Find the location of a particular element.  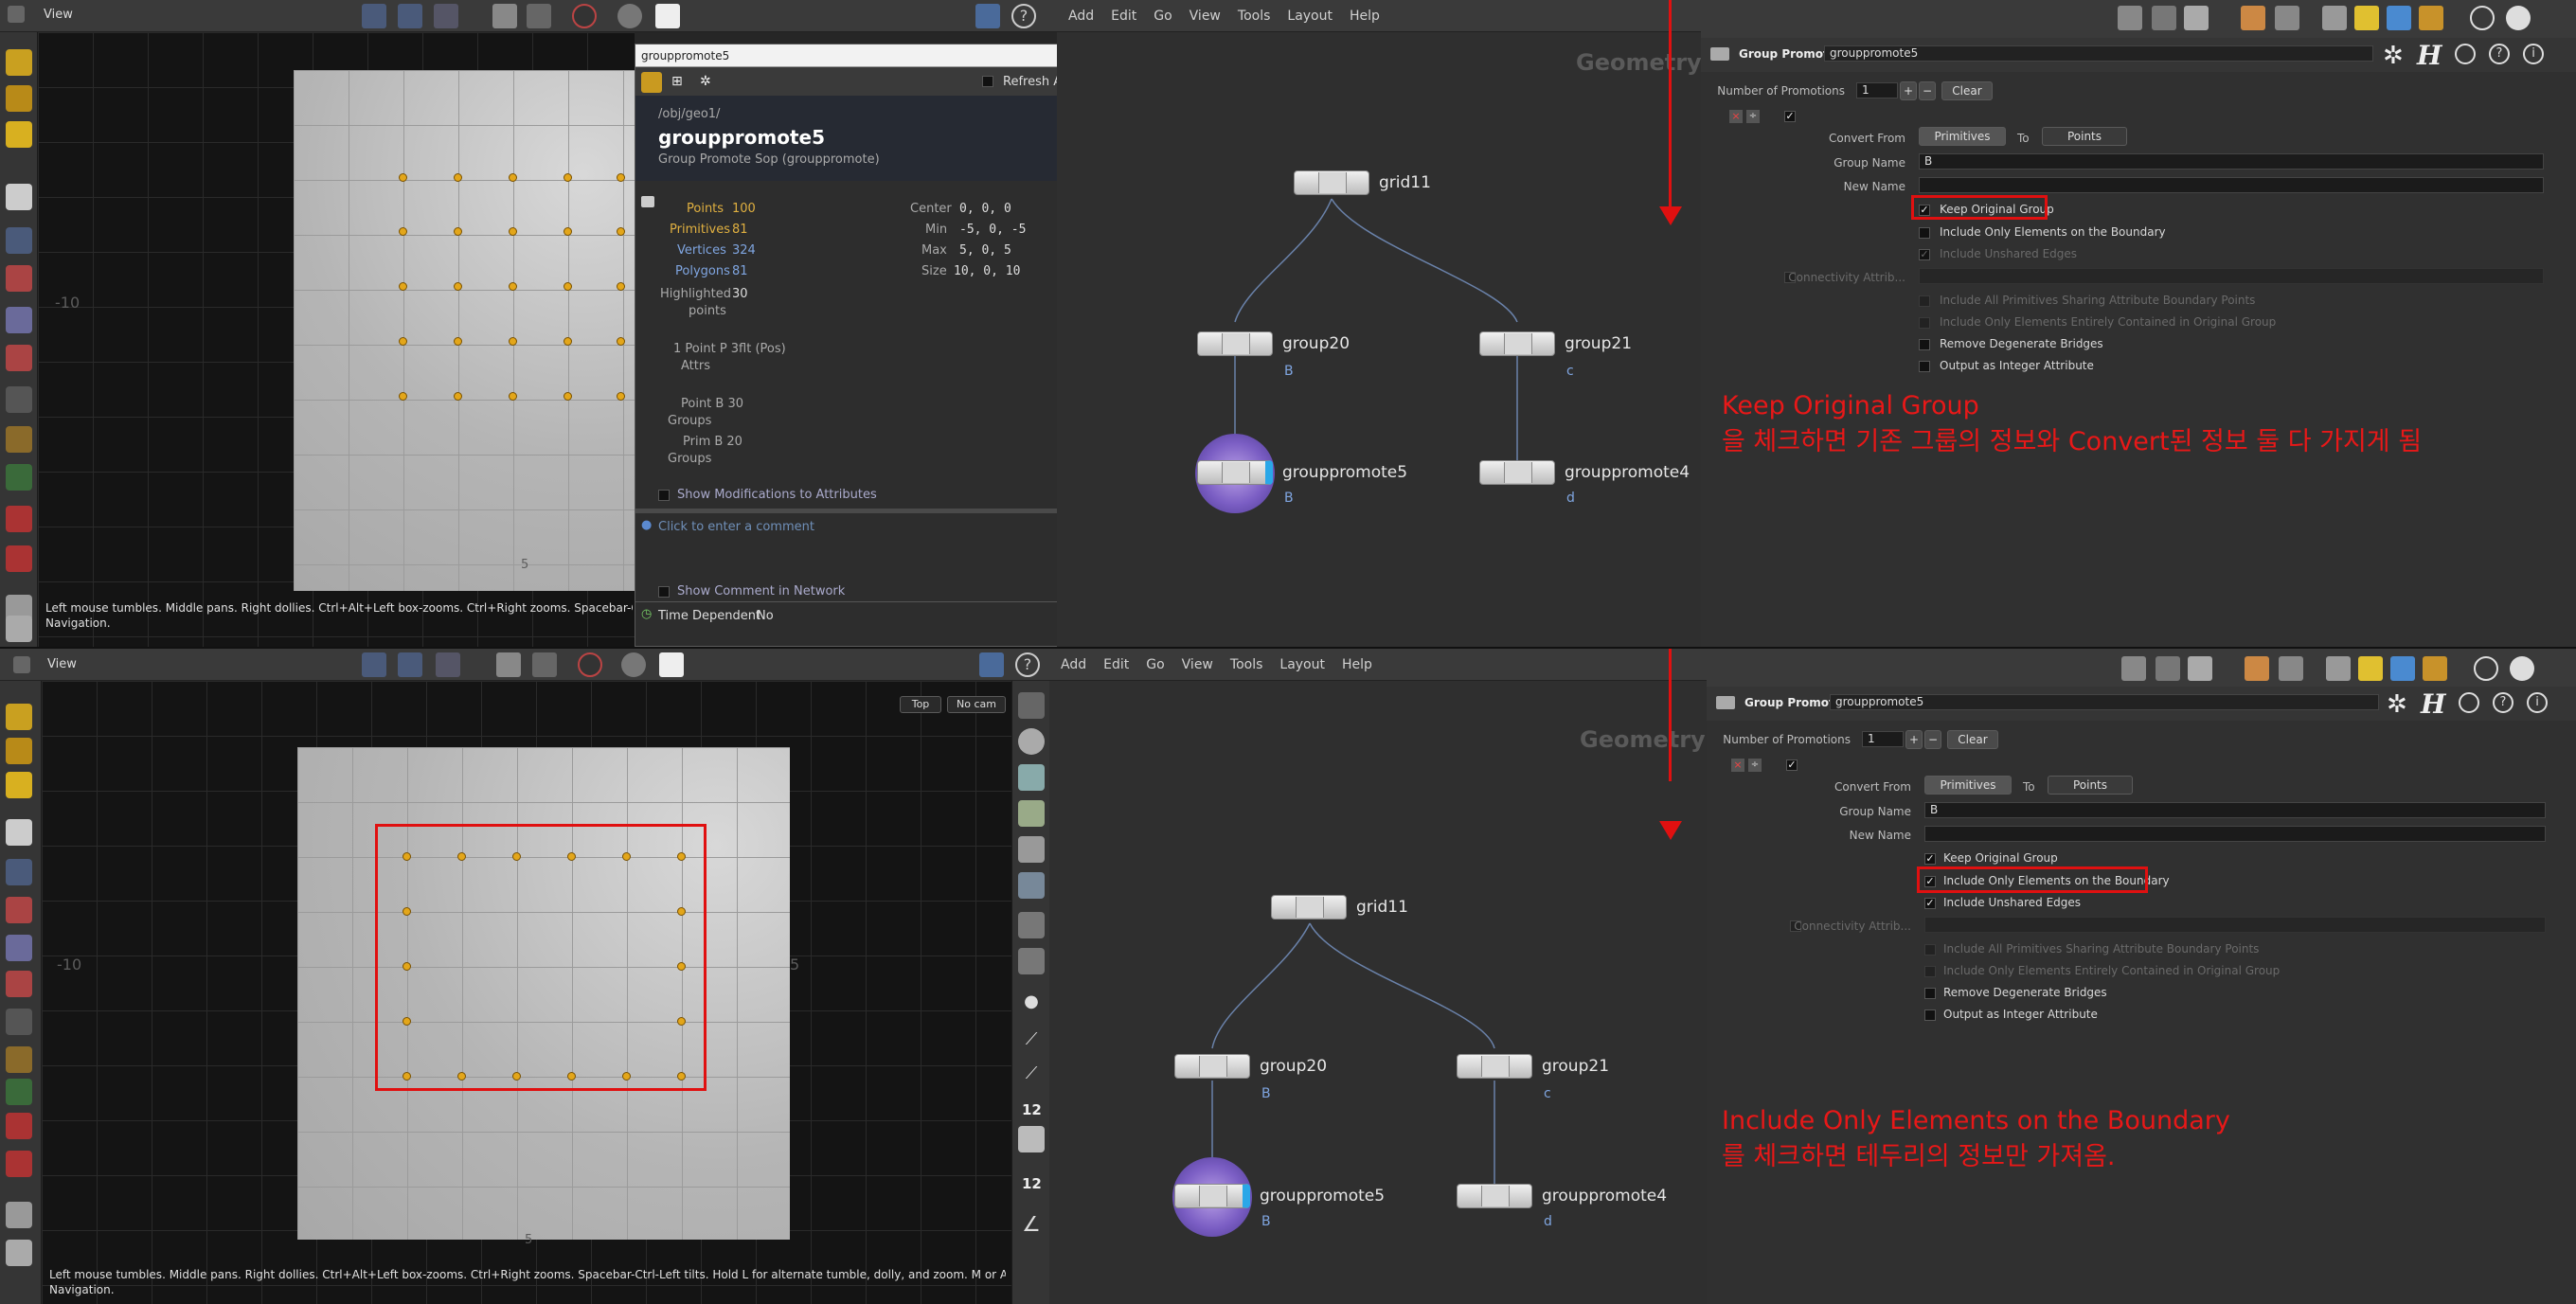

info-icon: i is located at coordinates (2537, 702).